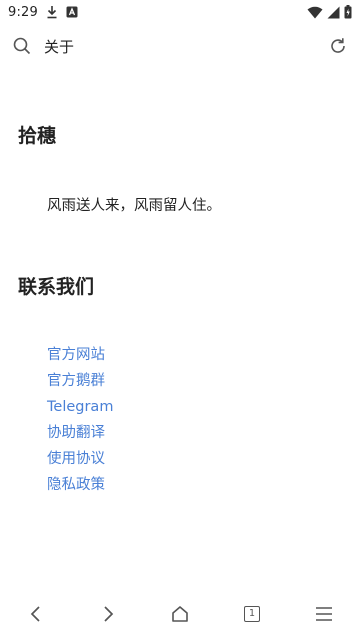 The height and width of the screenshot is (640, 360). I want to click on page-title: 关于, so click(186, 46).